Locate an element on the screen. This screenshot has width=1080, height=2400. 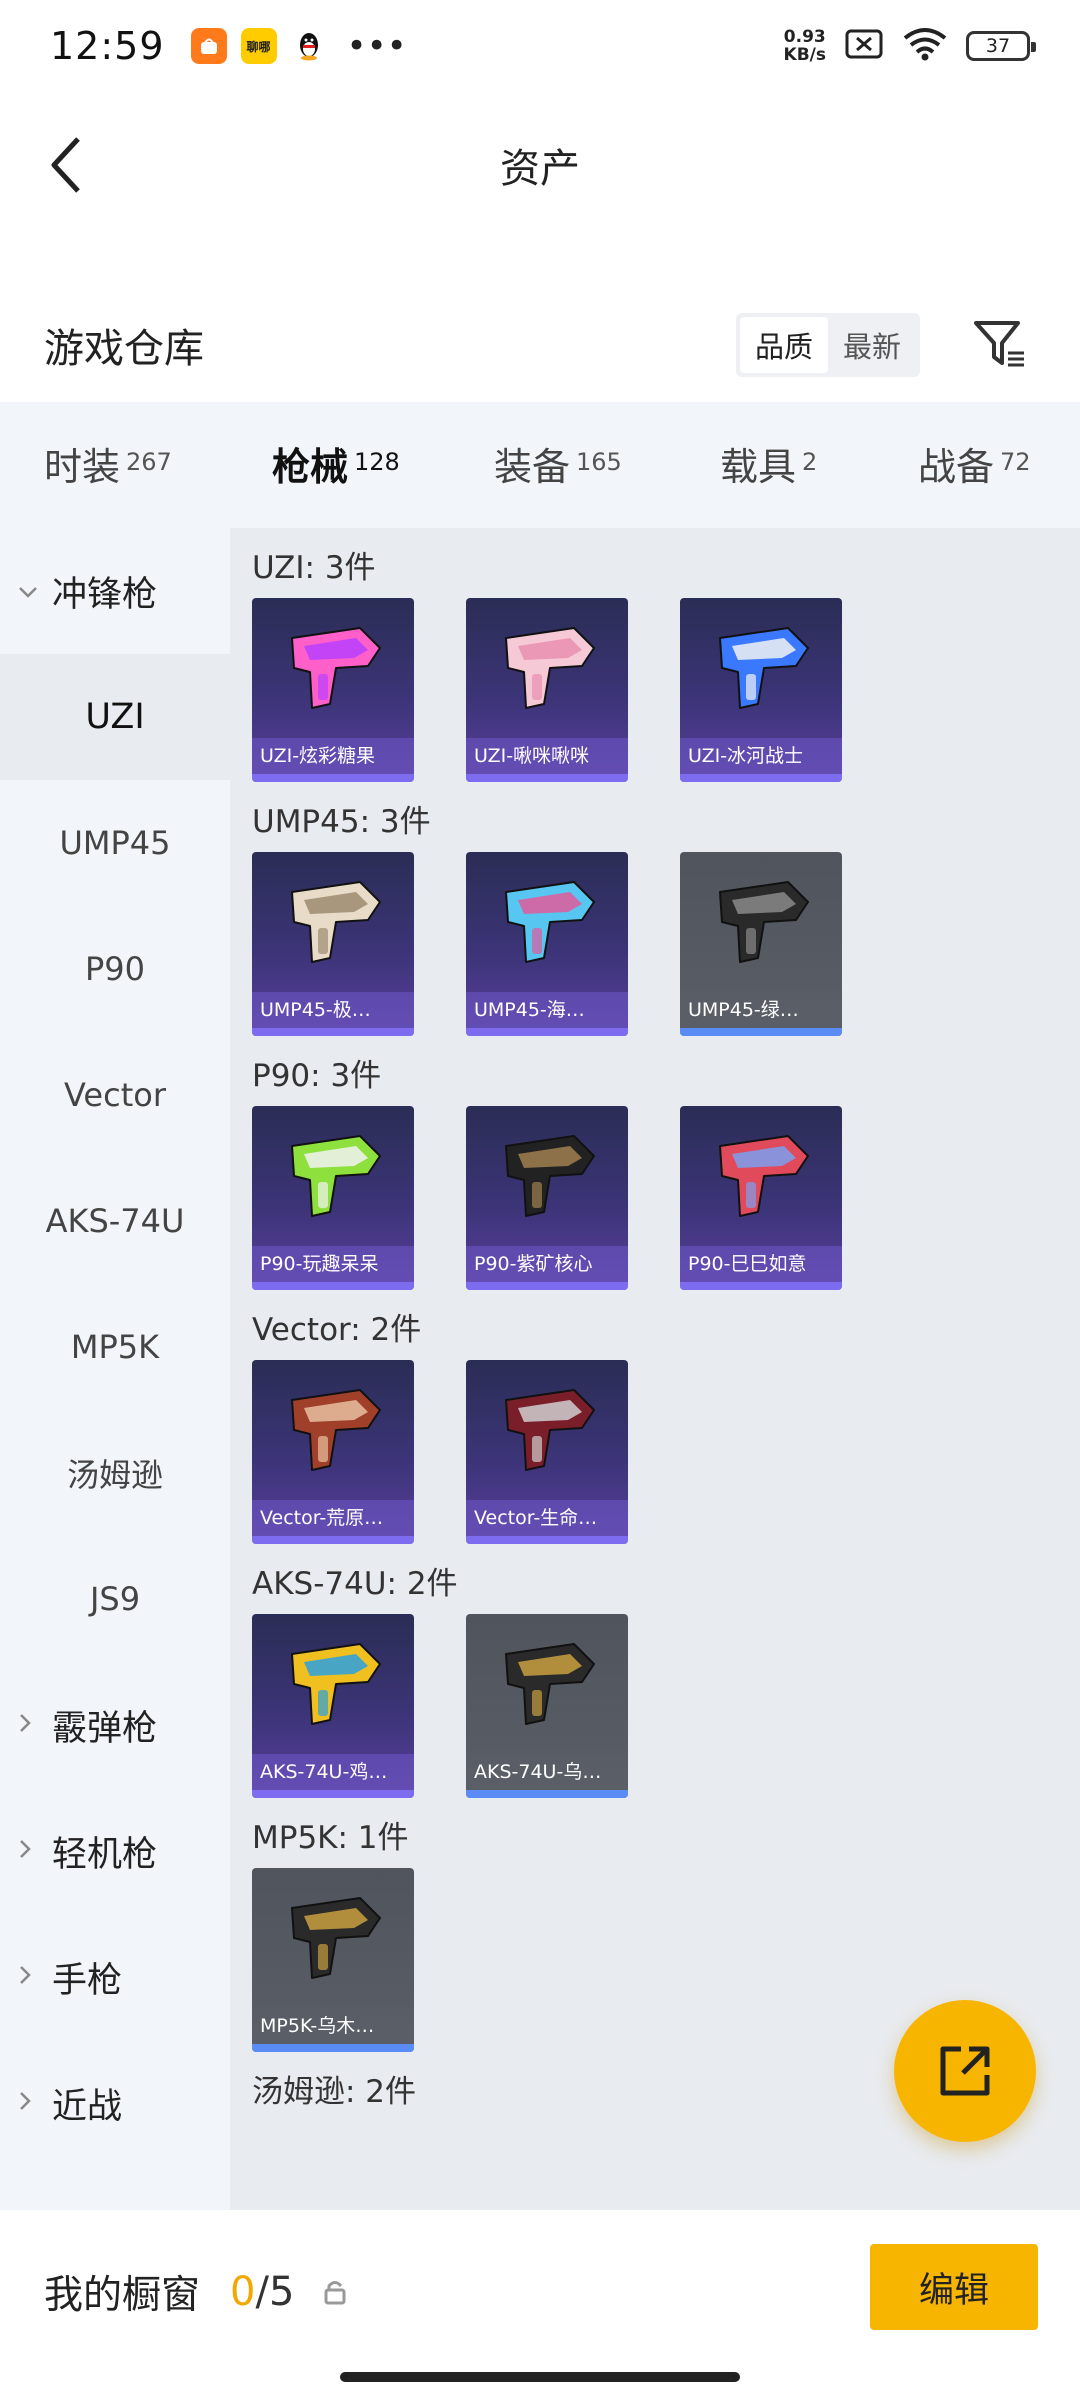
weapon-skin-name: P90-紫矿核心 is located at coordinates (547, 1264).